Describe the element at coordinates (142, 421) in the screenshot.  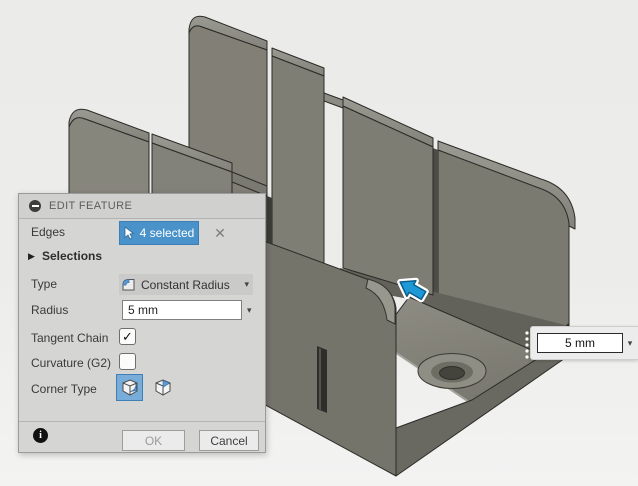
I see `dialog-separator` at that location.